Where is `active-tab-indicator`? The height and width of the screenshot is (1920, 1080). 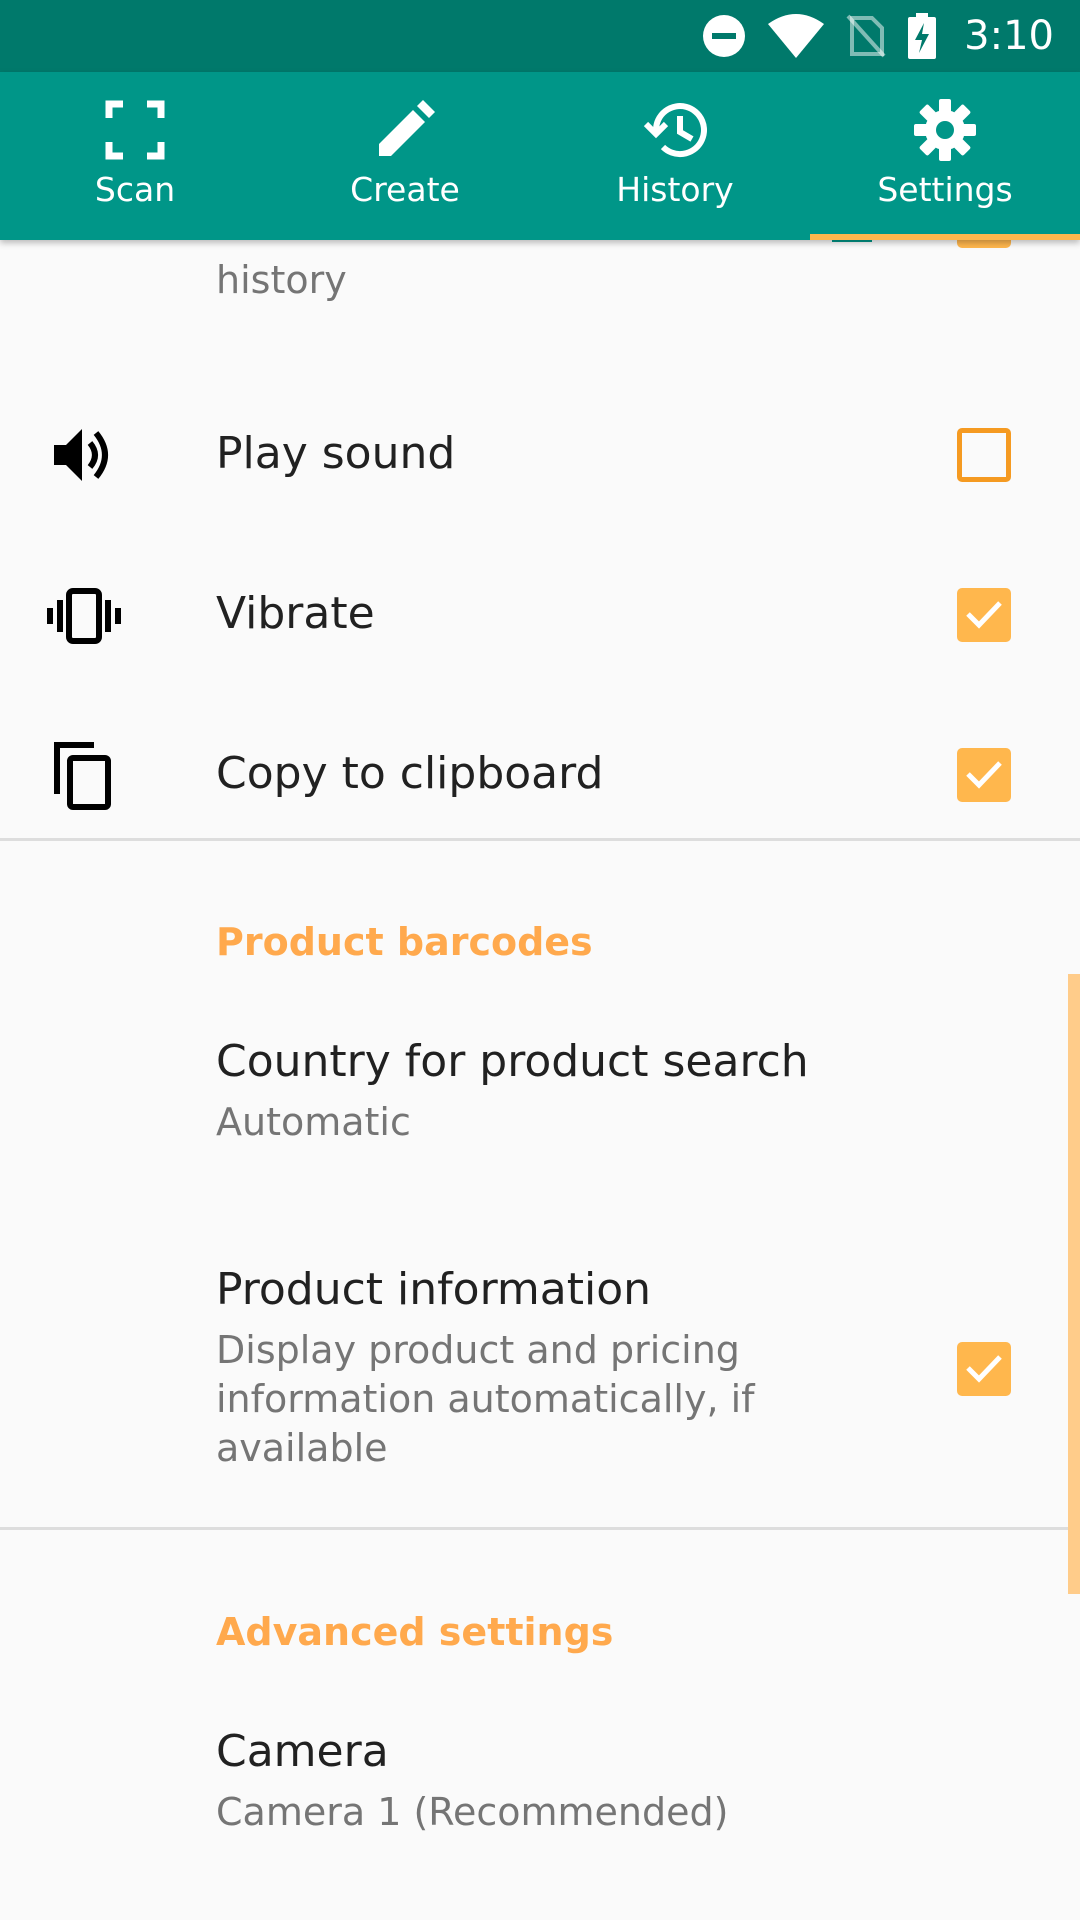 active-tab-indicator is located at coordinates (945, 237).